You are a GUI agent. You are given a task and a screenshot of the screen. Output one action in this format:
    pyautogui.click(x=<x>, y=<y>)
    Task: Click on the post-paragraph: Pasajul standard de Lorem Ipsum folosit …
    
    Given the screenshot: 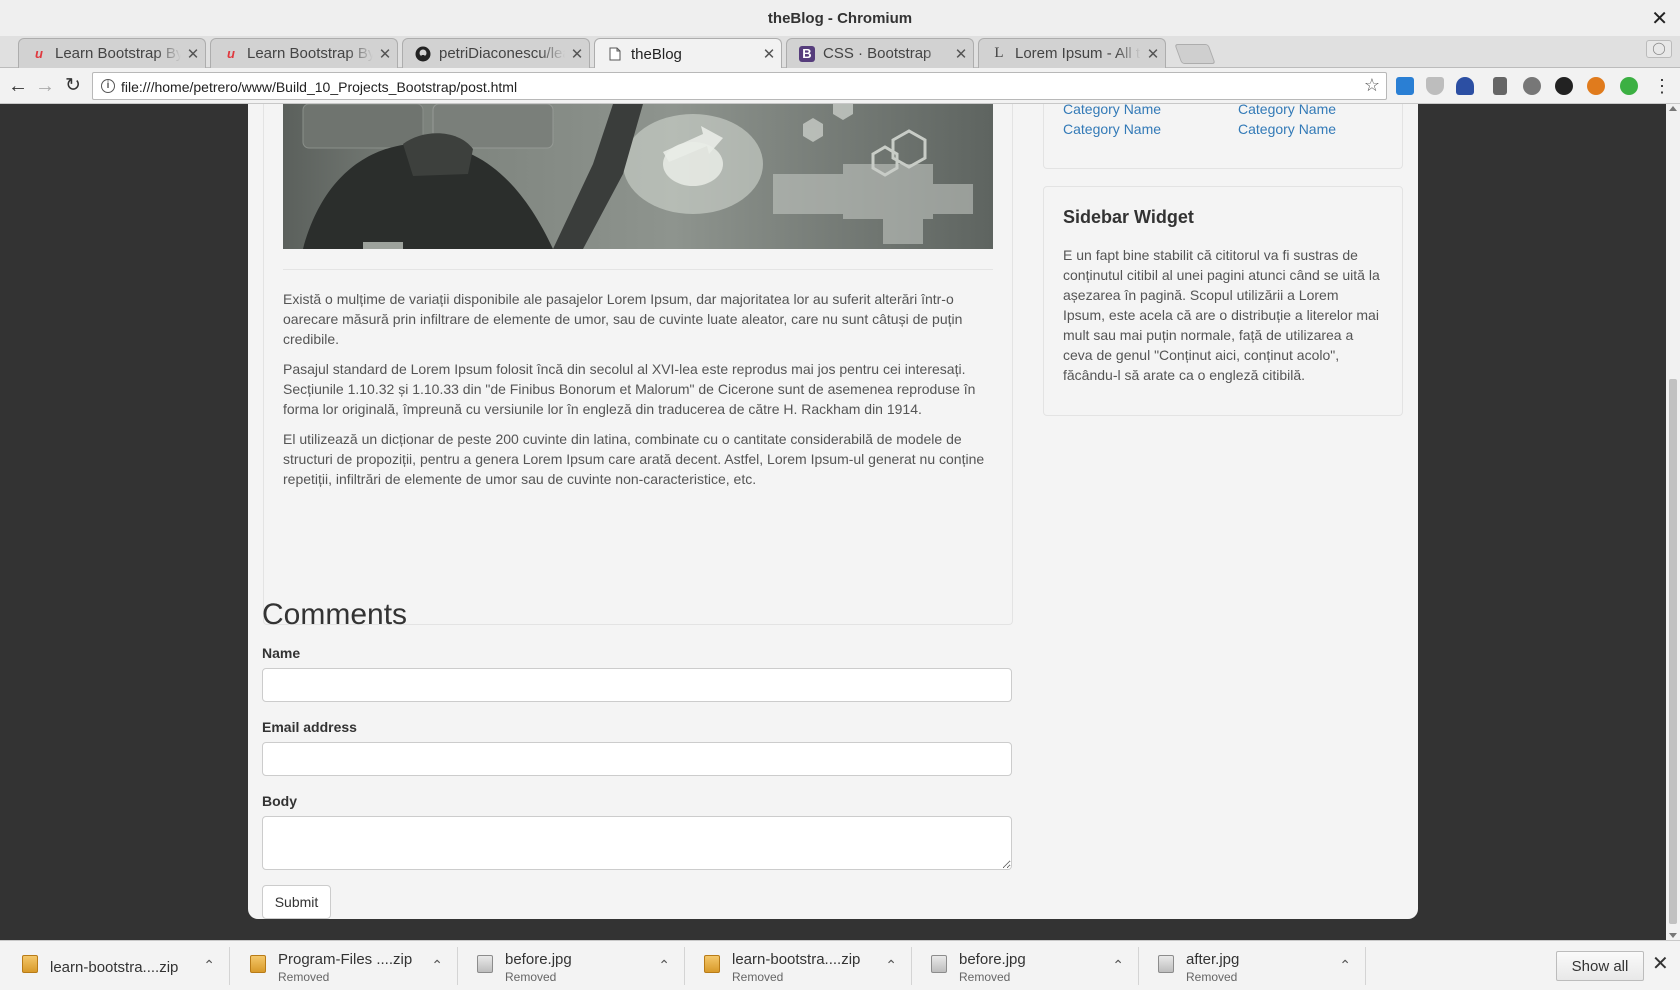 What is the action you would take?
    pyautogui.click(x=629, y=389)
    